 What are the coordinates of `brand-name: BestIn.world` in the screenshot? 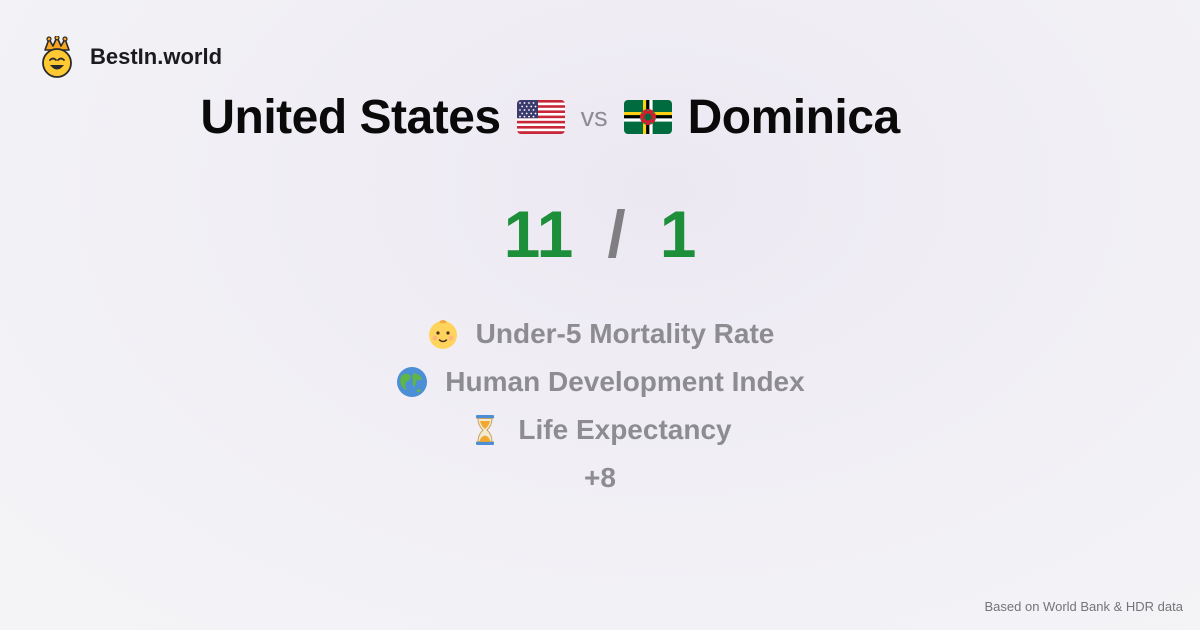 It's located at (156, 56).